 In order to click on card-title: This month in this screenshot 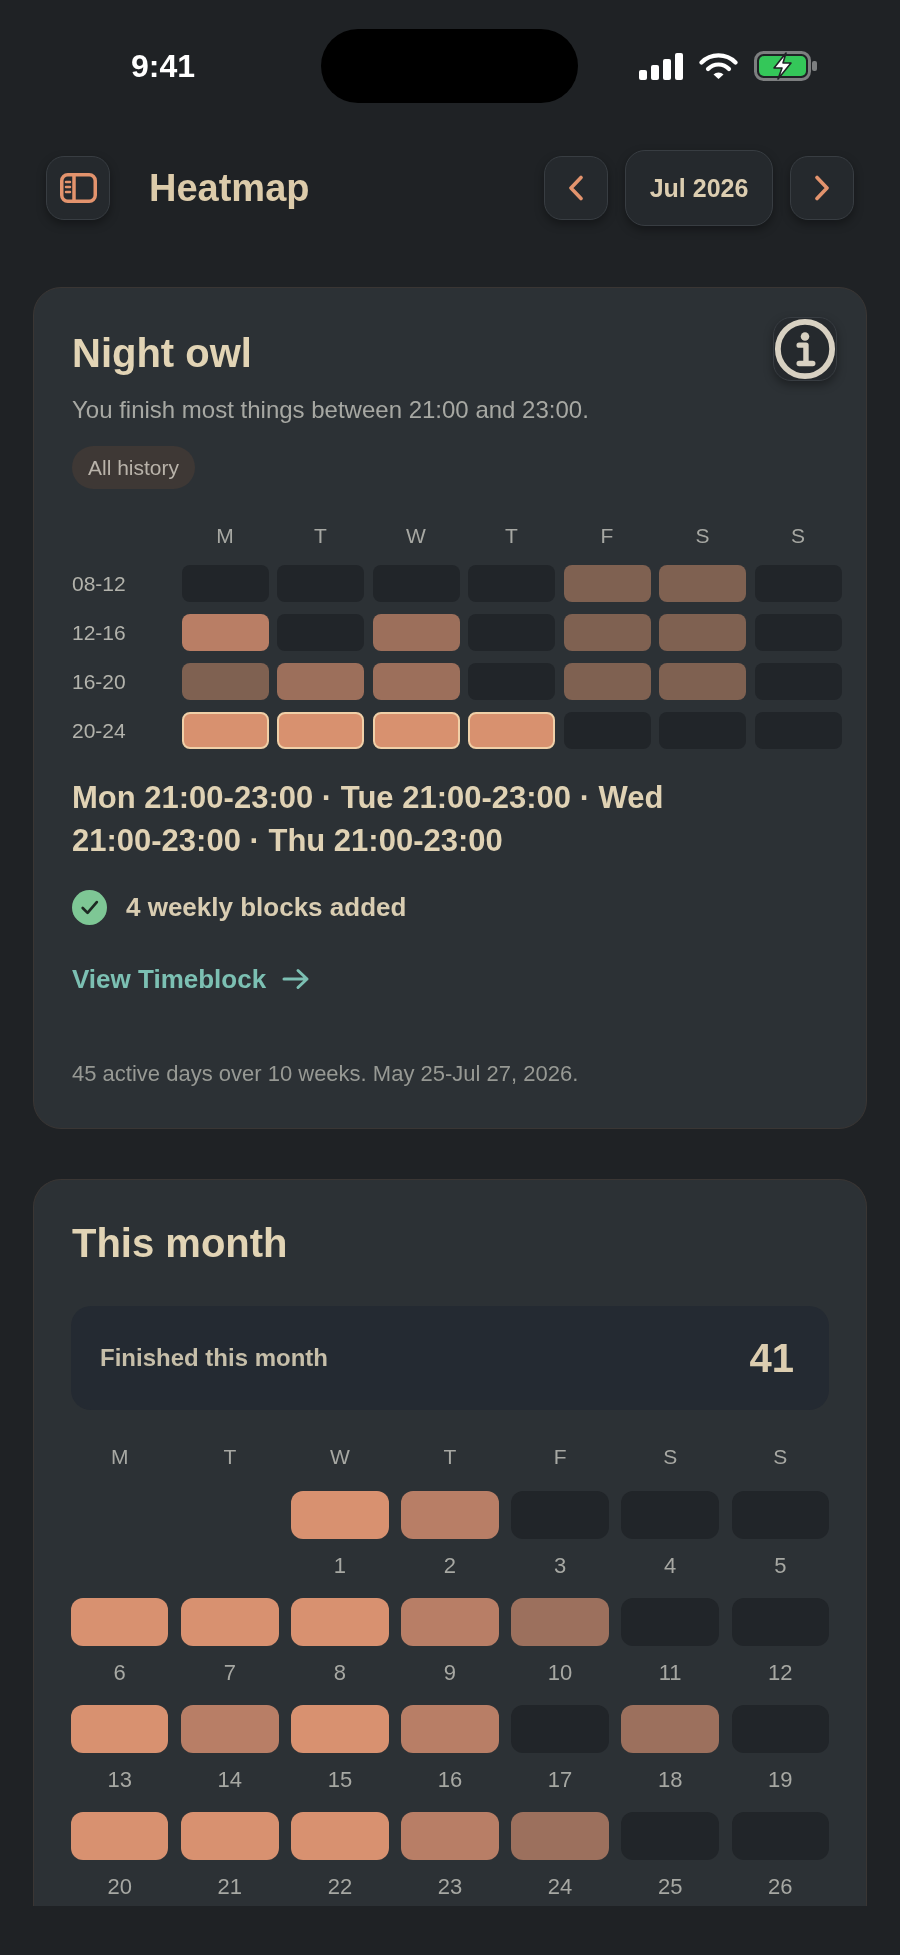, I will do `click(180, 1243)`.